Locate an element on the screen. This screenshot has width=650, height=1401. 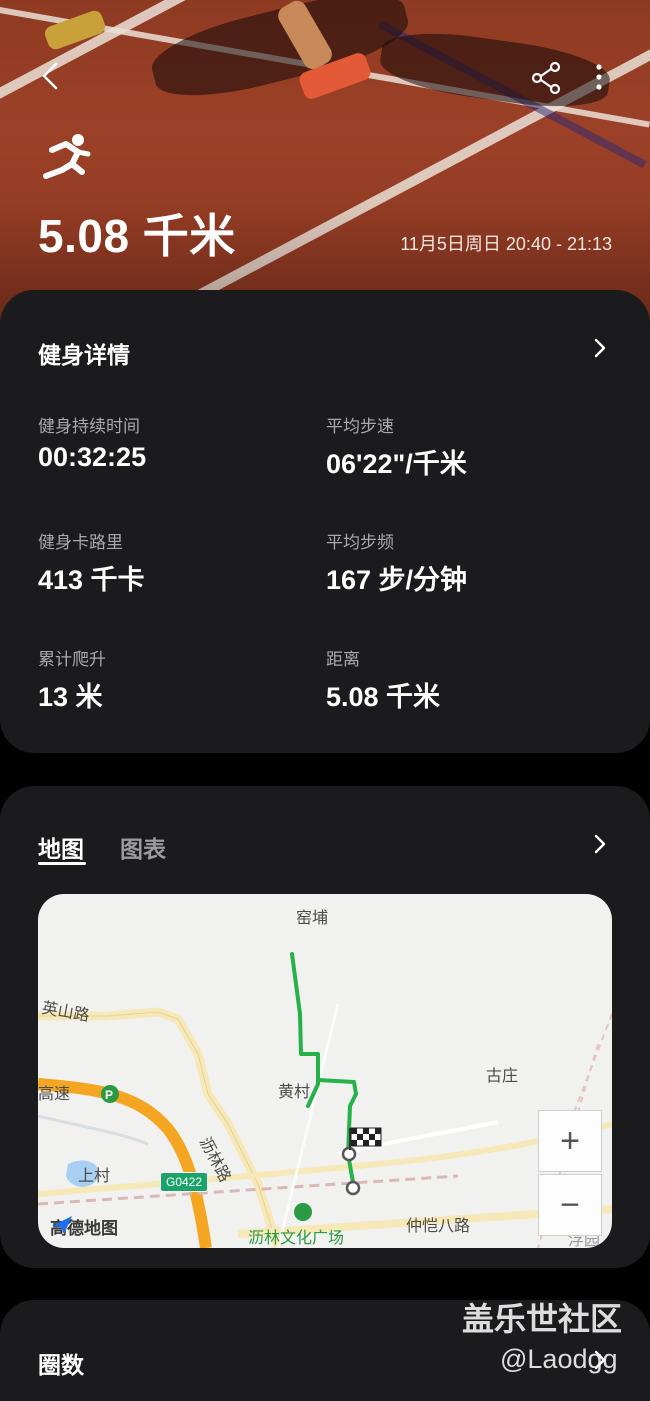
hero-distance: 5.08 千米 is located at coordinates (137, 236).